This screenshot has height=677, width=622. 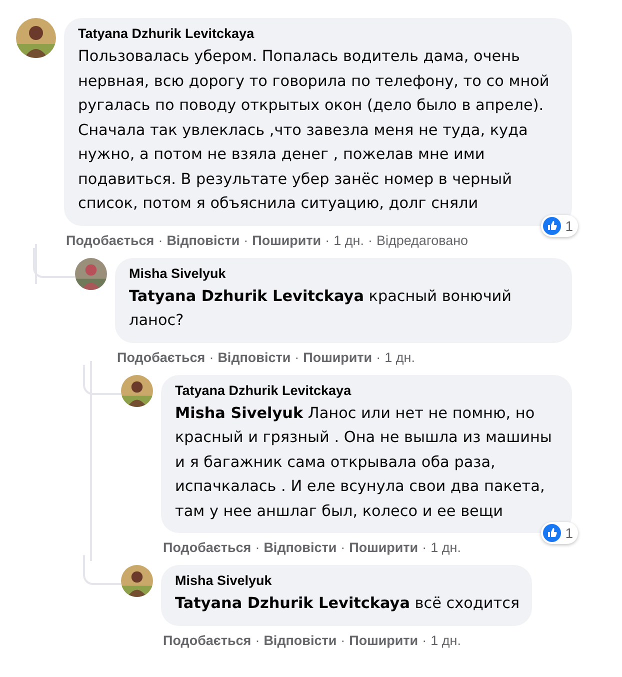 I want to click on comment-text: Tatyana Dzhurik Levitckaya всё сходится, so click(x=347, y=603).